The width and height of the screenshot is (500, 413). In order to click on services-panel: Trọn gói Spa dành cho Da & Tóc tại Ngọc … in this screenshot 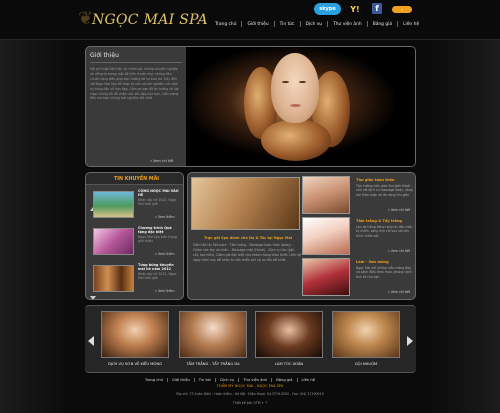, I will do `click(301, 236)`.